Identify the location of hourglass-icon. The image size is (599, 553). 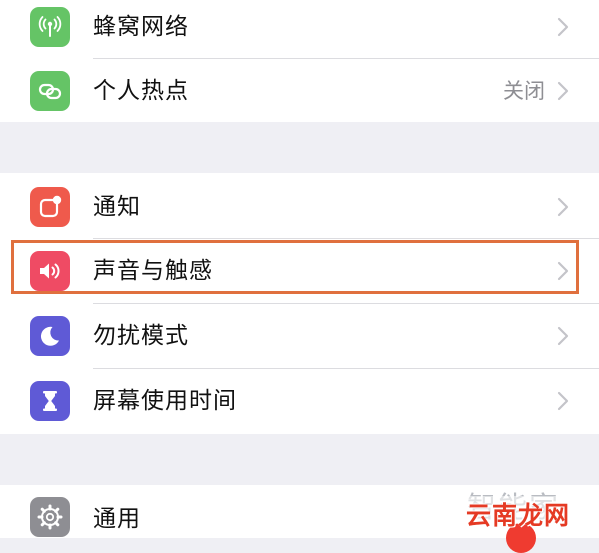
(50, 401).